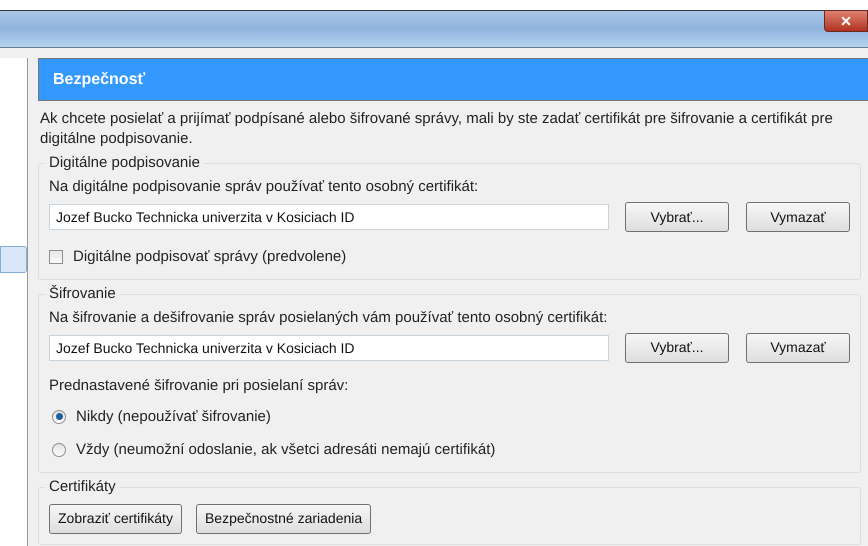 The image size is (868, 546). What do you see at coordinates (124, 163) in the screenshot?
I see `group-legend: Digitálne podpisovanie` at bounding box center [124, 163].